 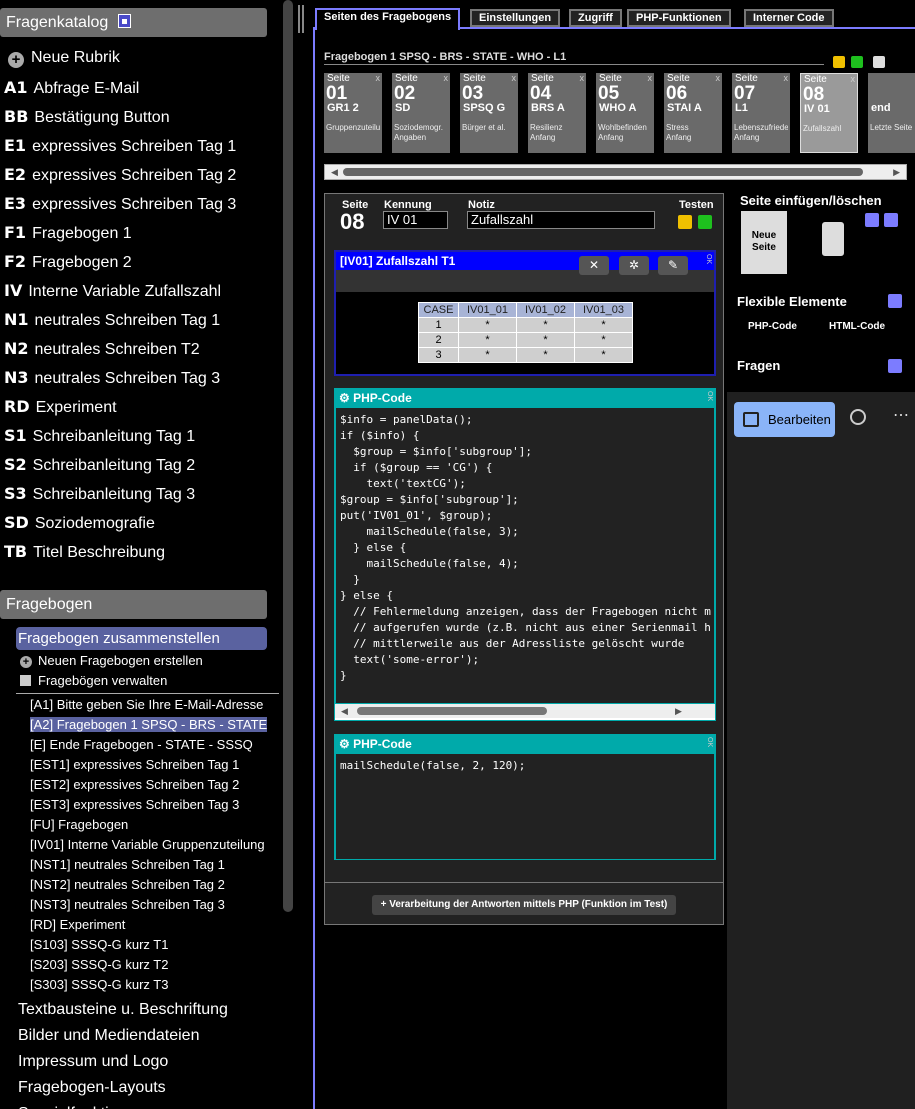 What do you see at coordinates (99, 436) in the screenshot?
I see `category-item: S1 Schreibanleitung Tag 1` at bounding box center [99, 436].